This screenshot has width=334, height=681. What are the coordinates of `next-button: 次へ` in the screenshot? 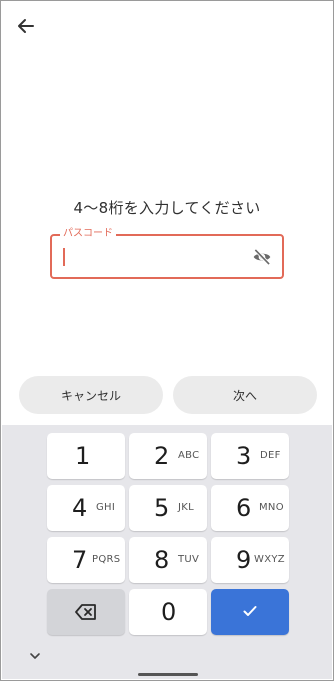 It's located at (245, 395).